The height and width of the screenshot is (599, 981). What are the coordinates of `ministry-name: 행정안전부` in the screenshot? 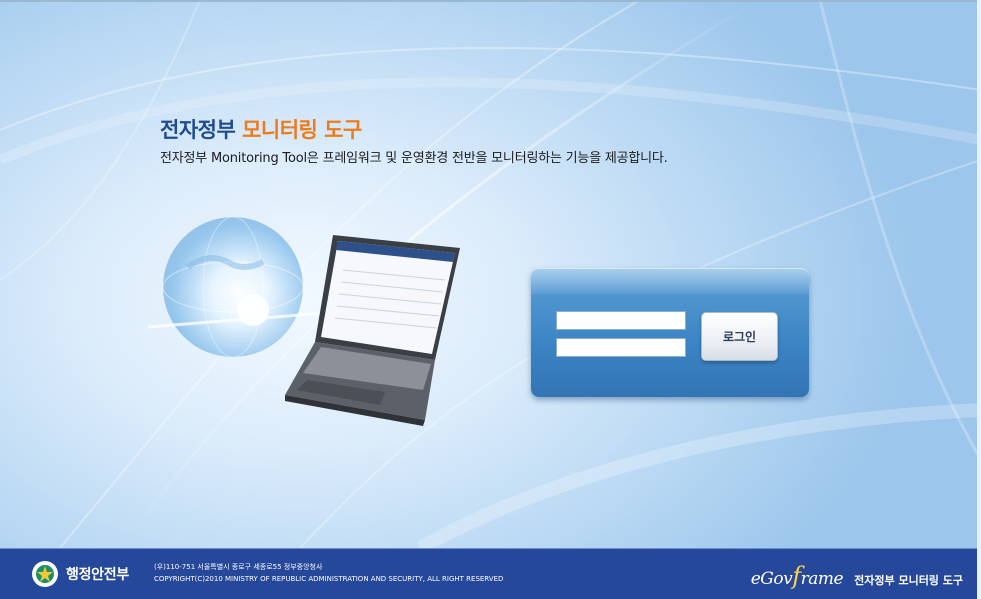 It's located at (97, 575).